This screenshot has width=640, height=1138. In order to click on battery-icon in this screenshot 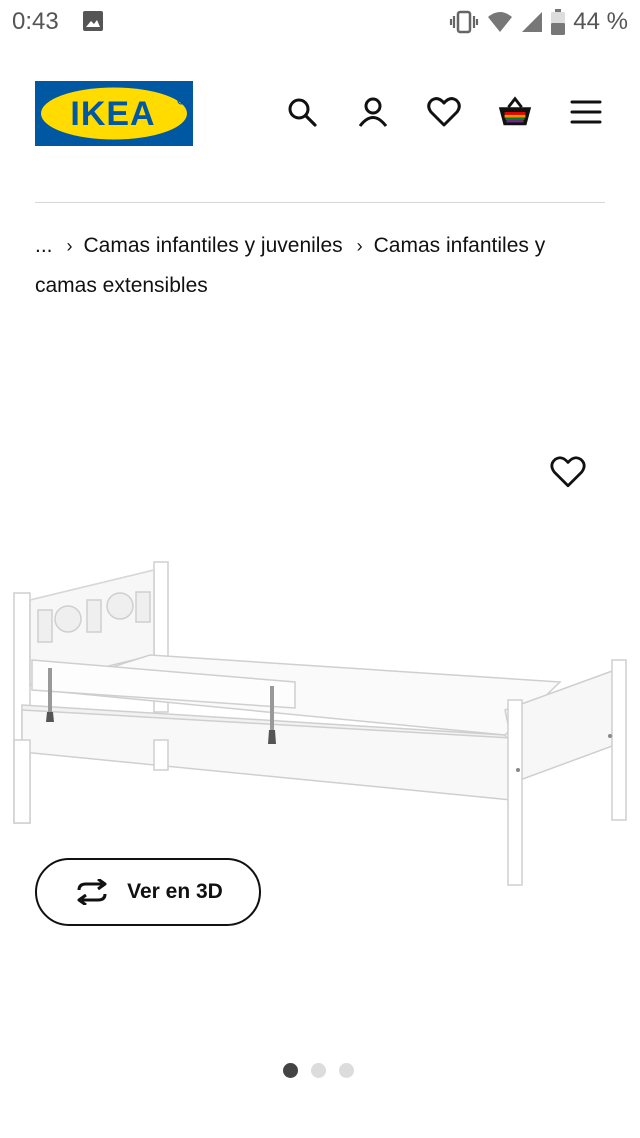, I will do `click(558, 22)`.